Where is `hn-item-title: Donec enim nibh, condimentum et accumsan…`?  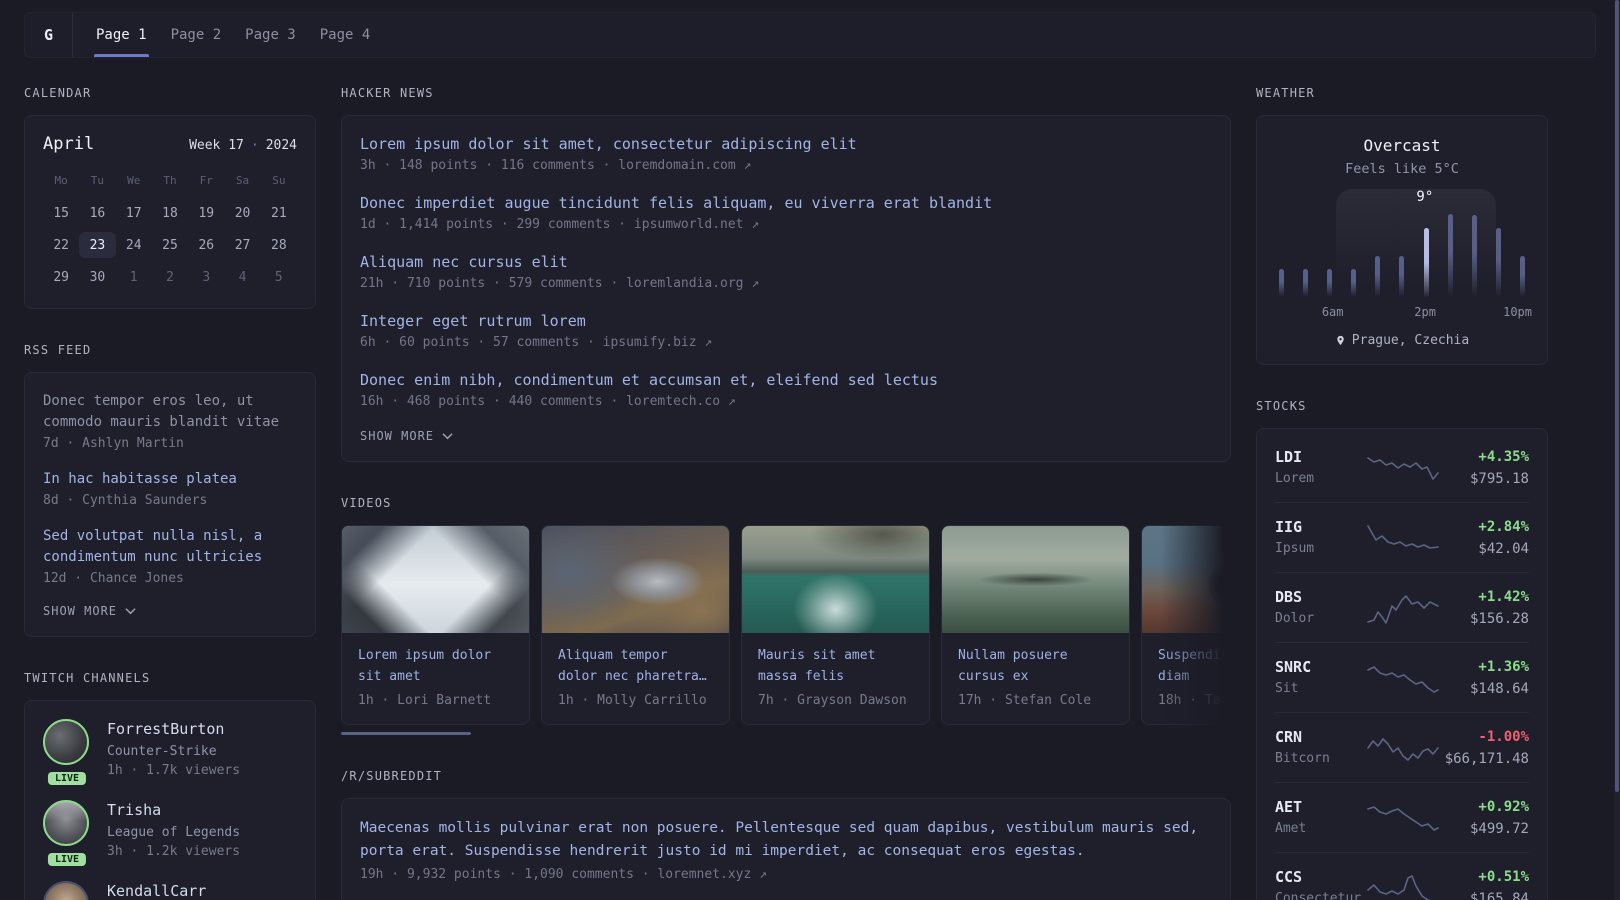
hn-item-title: Donec enim nibh, condimentum et accumsan… is located at coordinates (786, 380).